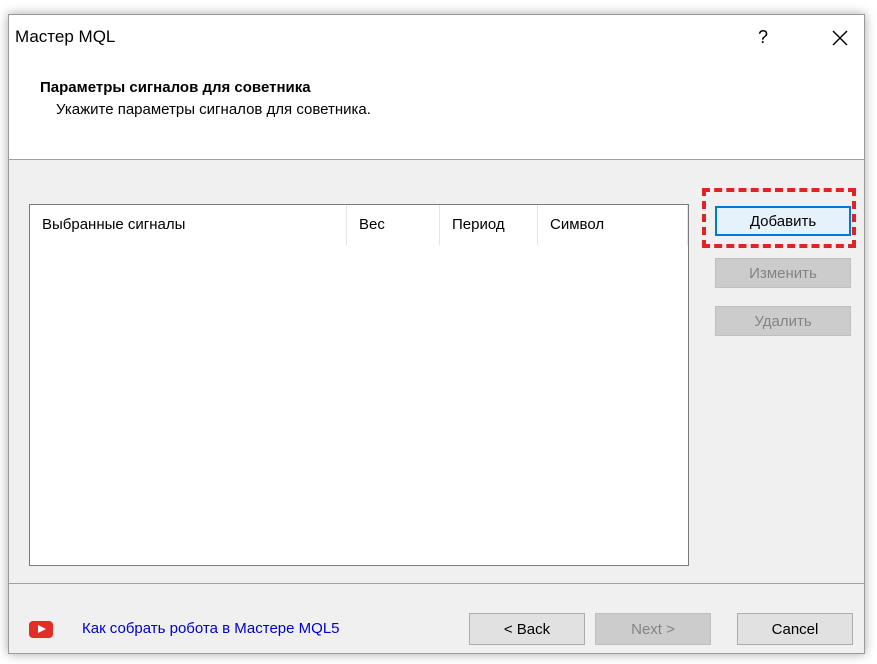 The height and width of the screenshot is (664, 877). Describe the element at coordinates (795, 629) in the screenshot. I see `cancel-button: Cancel` at that location.